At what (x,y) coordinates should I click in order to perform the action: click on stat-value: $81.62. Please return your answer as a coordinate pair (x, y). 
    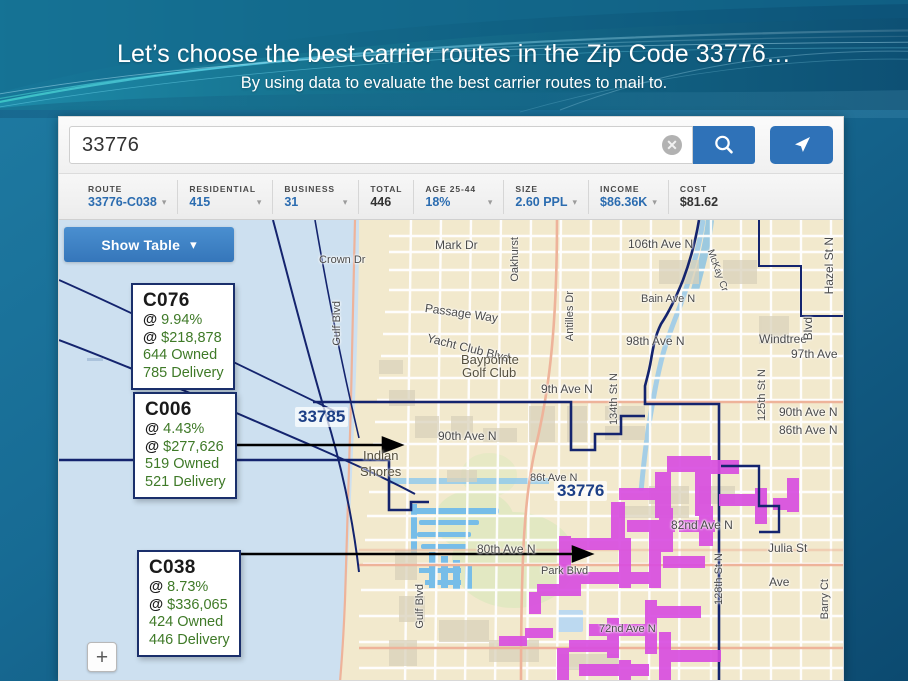
    Looking at the image, I should click on (699, 202).